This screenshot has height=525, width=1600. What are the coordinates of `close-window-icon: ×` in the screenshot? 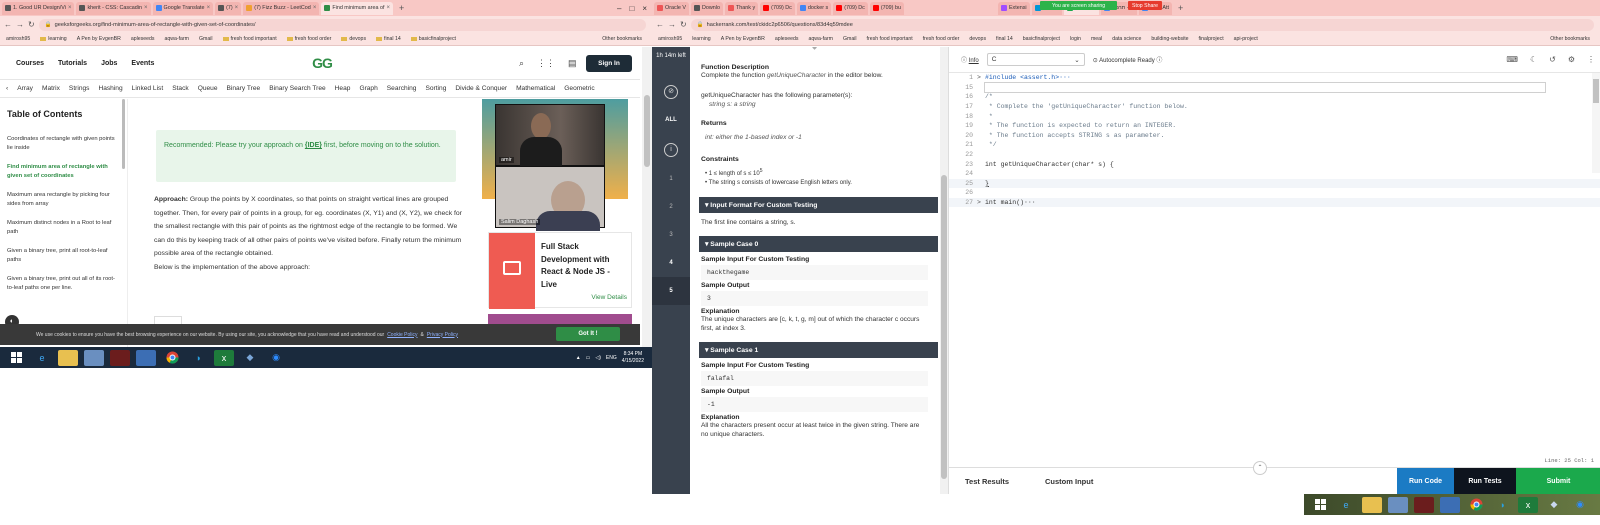 It's located at (644, 8).